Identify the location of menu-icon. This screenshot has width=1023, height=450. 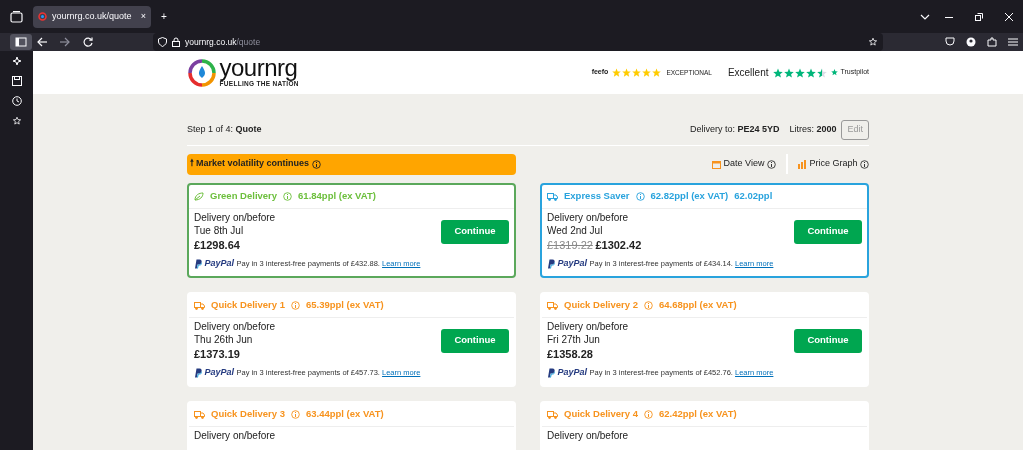
(1013, 42).